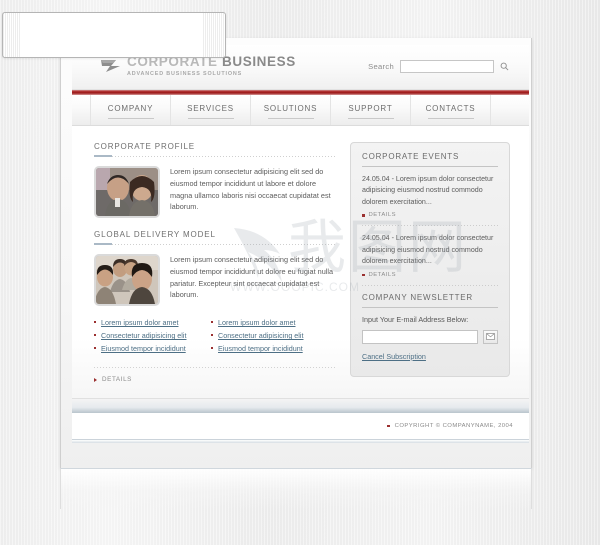  What do you see at coordinates (110, 66) in the screenshot?
I see `swoosh-logo-icon` at bounding box center [110, 66].